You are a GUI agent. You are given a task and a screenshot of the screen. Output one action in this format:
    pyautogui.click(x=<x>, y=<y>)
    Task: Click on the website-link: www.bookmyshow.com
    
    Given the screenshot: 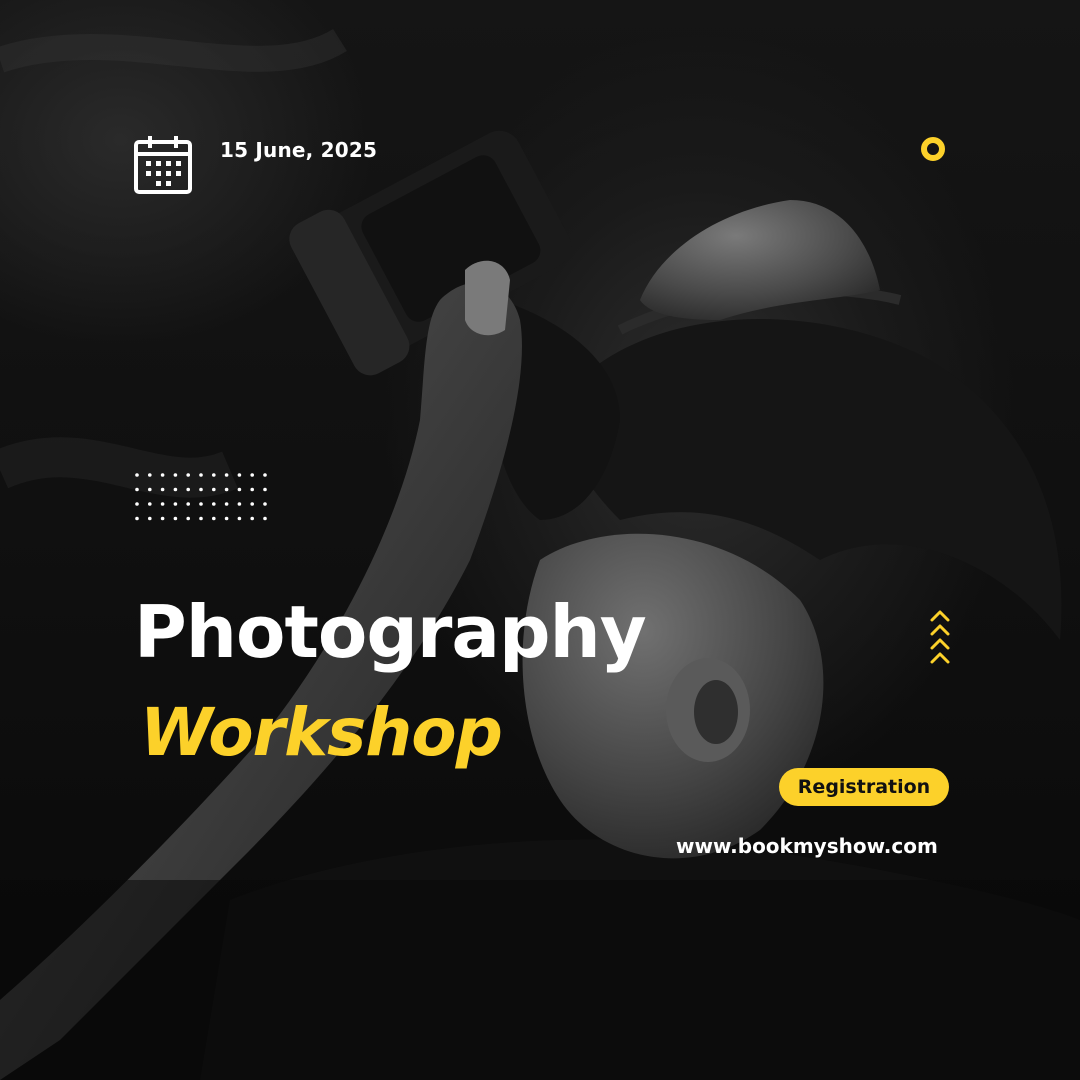 What is the action you would take?
    pyautogui.click(x=807, y=846)
    